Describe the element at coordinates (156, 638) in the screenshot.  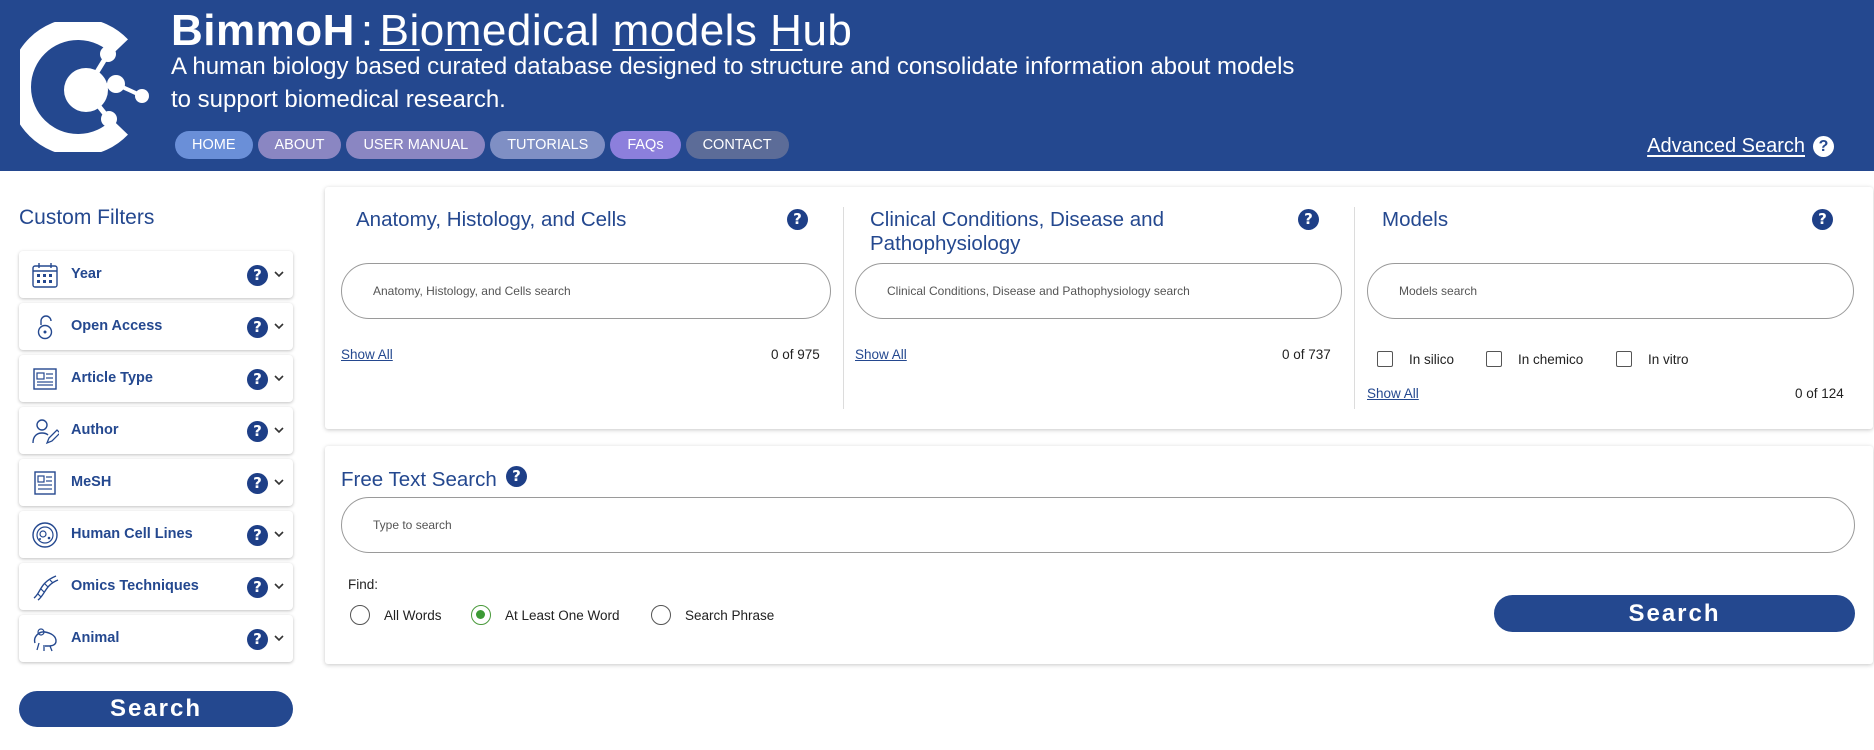
I see `filter-animal: Animal ?` at that location.